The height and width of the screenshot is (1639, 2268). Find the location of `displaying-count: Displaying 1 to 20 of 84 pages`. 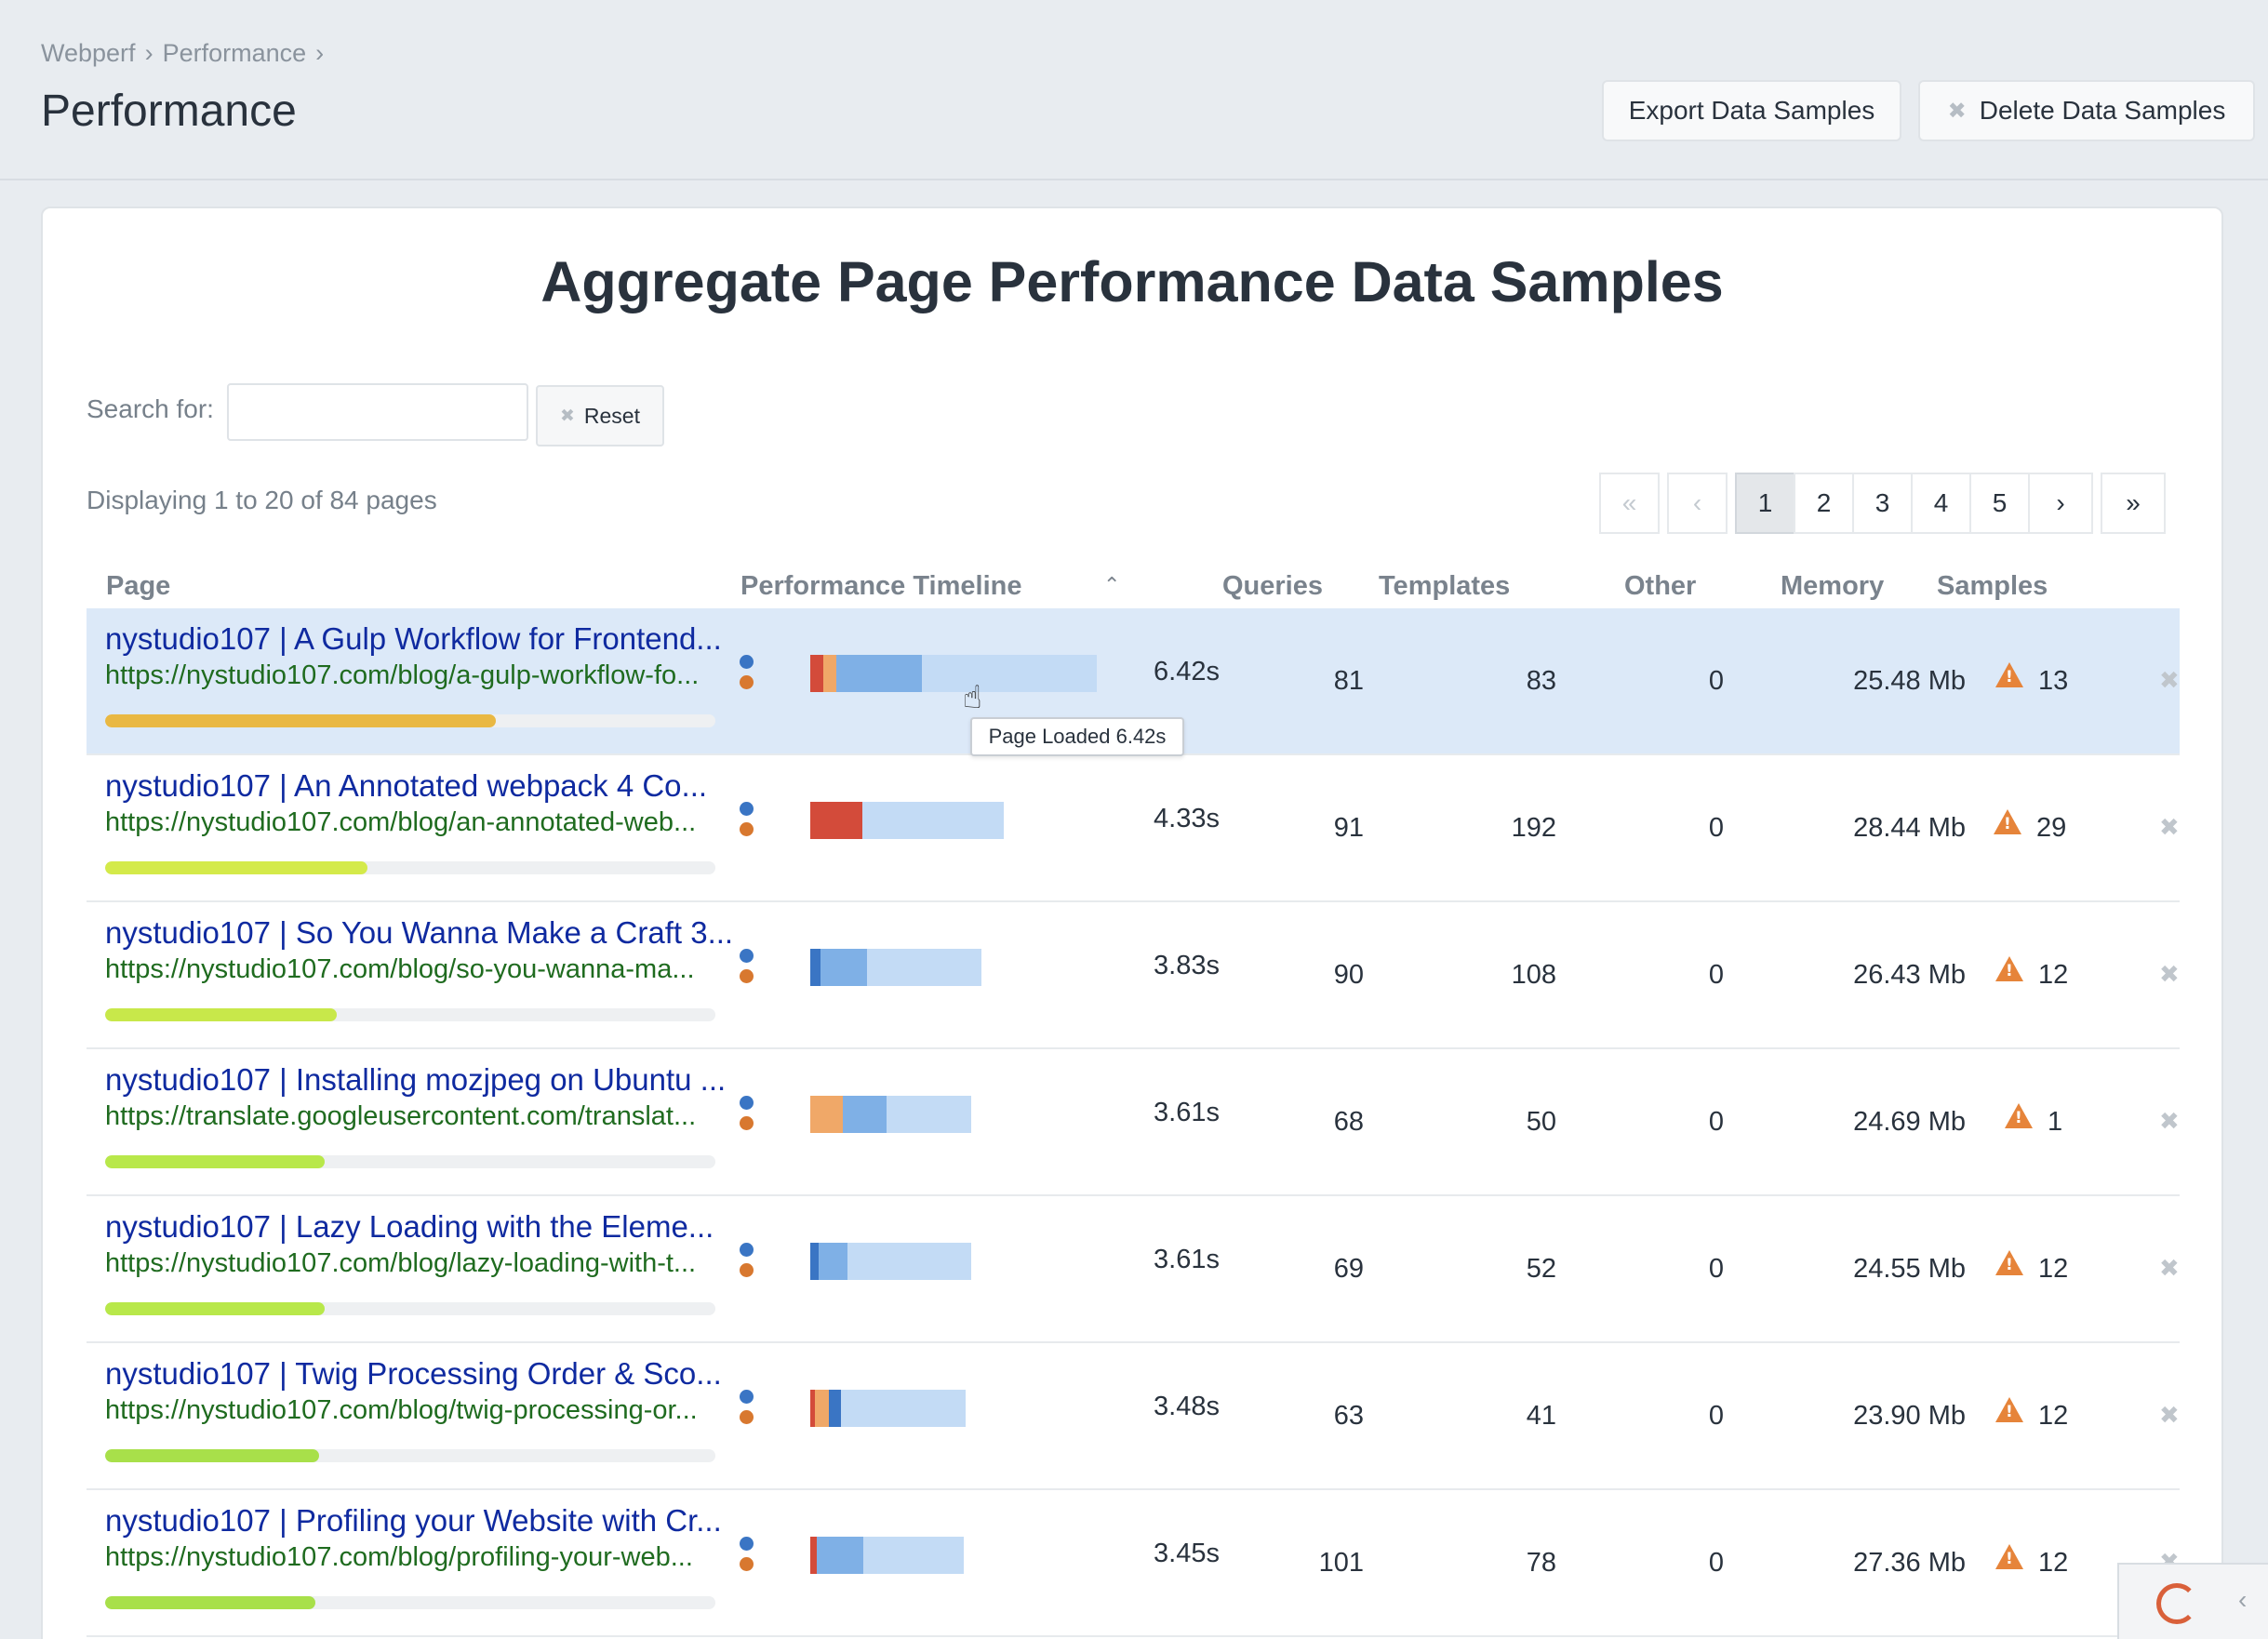

displaying-count: Displaying 1 to 20 of 84 pages is located at coordinates (262, 500).